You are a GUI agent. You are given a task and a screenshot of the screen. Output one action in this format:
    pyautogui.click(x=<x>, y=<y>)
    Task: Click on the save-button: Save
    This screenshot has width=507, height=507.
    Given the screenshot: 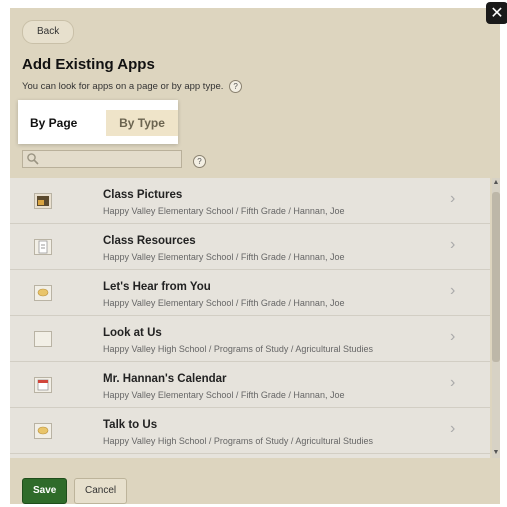 What is the action you would take?
    pyautogui.click(x=45, y=491)
    